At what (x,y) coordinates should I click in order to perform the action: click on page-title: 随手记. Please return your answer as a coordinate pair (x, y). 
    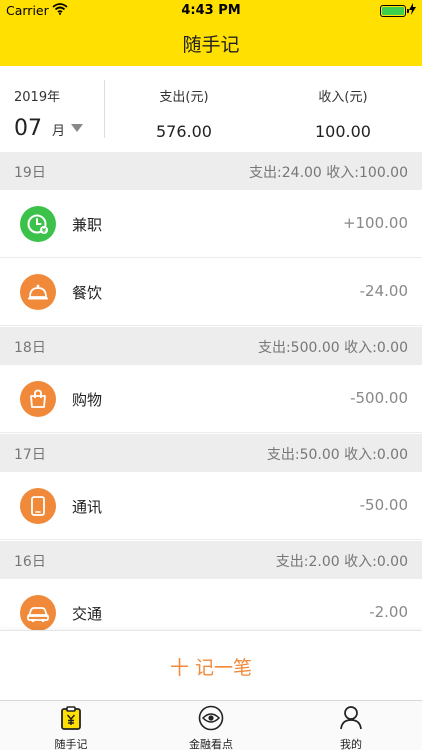
    Looking at the image, I should click on (211, 45).